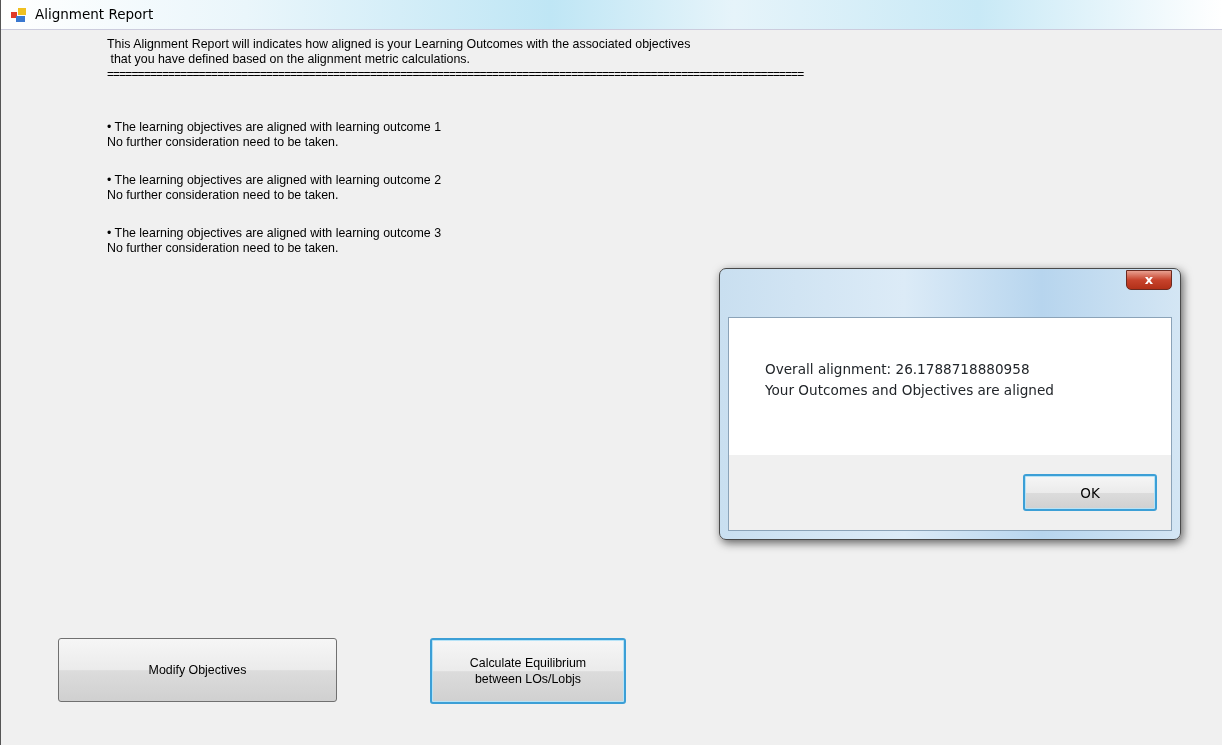  Describe the element at coordinates (197, 670) in the screenshot. I see `action-button: Modify Objectives` at that location.